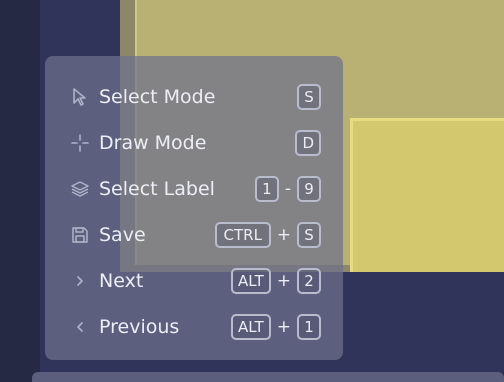 This screenshot has height=382, width=504. I want to click on shortcut-keys: CTRL + S, so click(267, 235).